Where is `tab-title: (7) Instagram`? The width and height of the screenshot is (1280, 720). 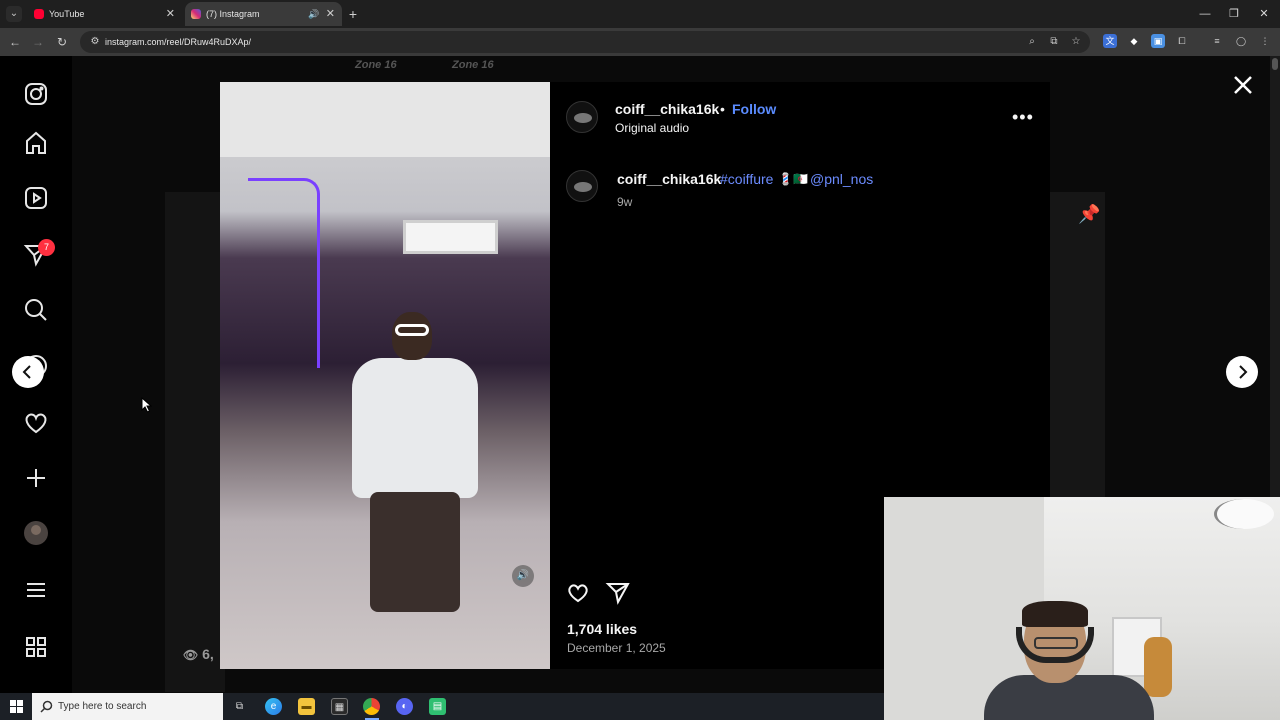
tab-title: (7) Instagram is located at coordinates (233, 14).